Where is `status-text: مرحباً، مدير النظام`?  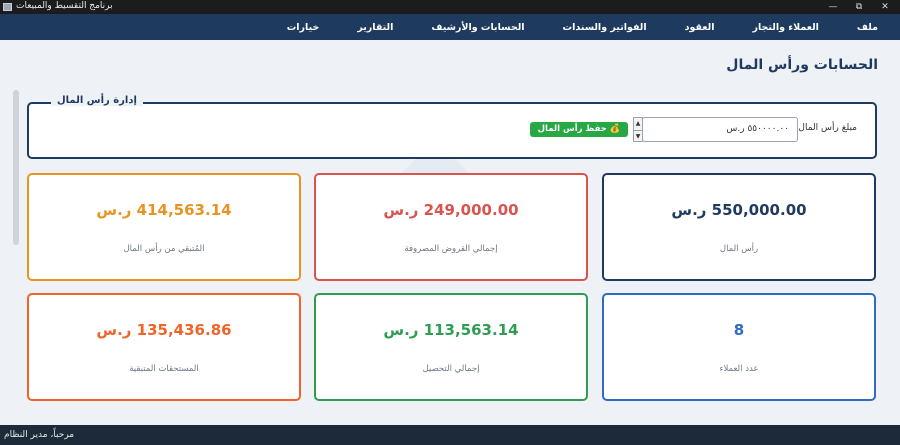 status-text: مرحباً، مدير النظام is located at coordinates (39, 435).